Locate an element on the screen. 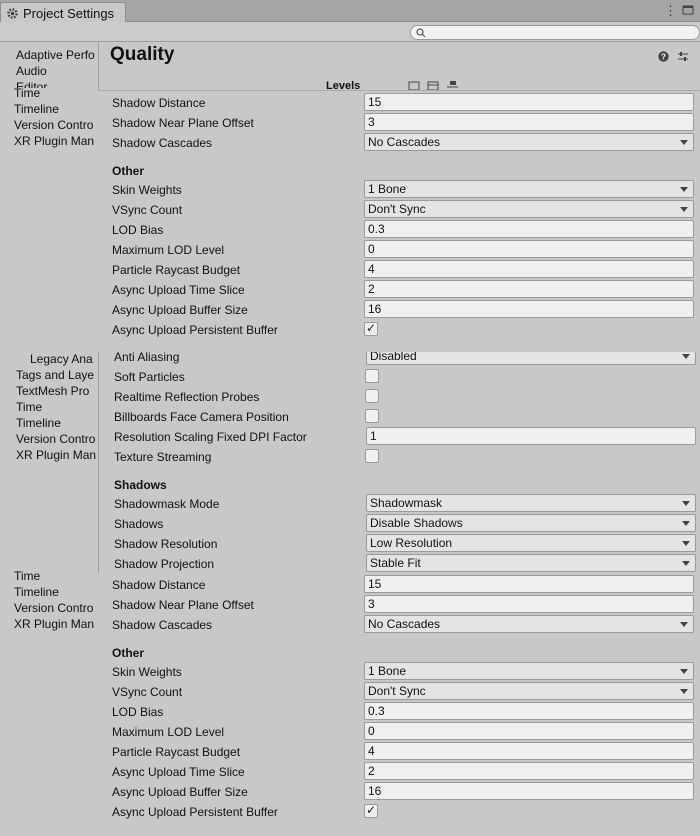 The image size is (700, 836). tab-title: Project Settings is located at coordinates (69, 13).